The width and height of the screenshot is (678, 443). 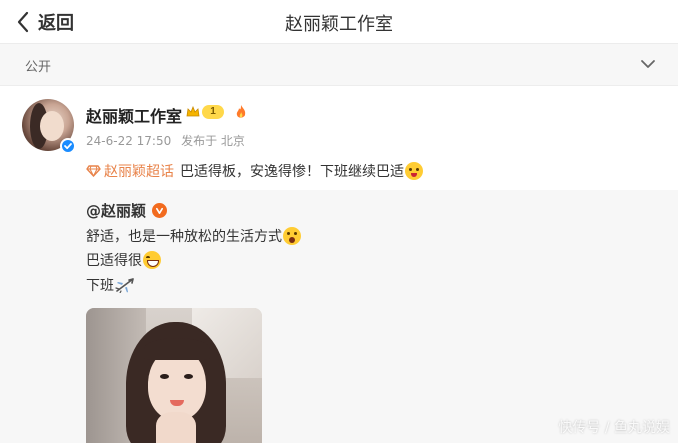 I want to click on visibility-selector: 公开, so click(x=339, y=65).